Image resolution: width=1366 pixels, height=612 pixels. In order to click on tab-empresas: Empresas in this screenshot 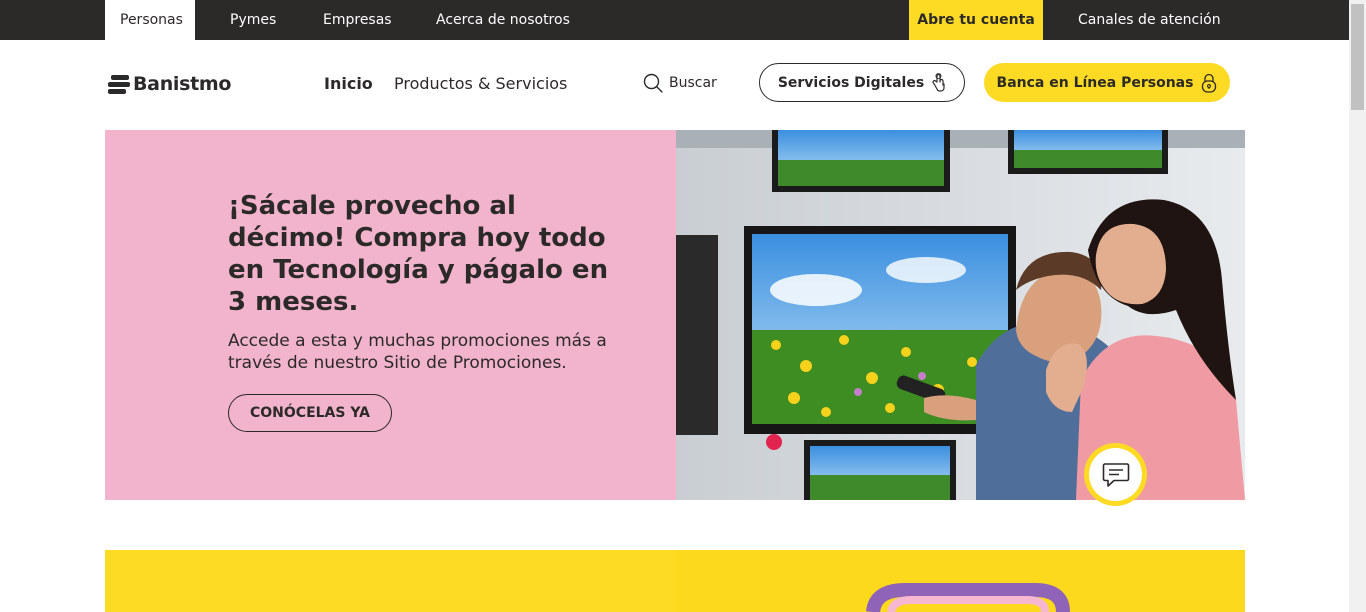, I will do `click(357, 20)`.